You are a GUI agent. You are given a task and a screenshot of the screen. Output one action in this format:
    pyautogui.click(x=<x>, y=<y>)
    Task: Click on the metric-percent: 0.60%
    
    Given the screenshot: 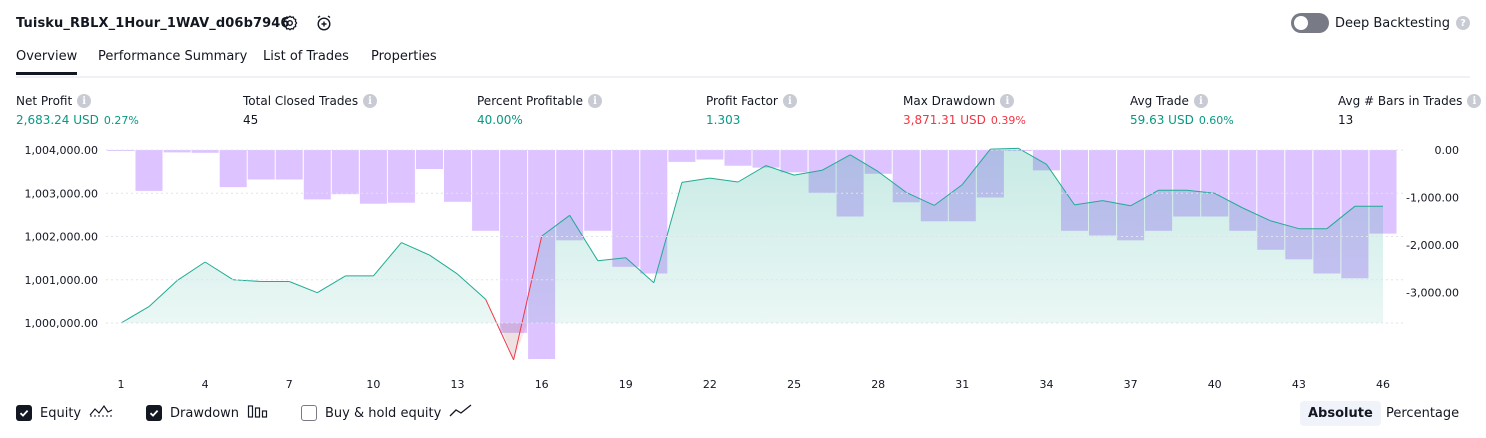 What is the action you would take?
    pyautogui.click(x=1216, y=120)
    